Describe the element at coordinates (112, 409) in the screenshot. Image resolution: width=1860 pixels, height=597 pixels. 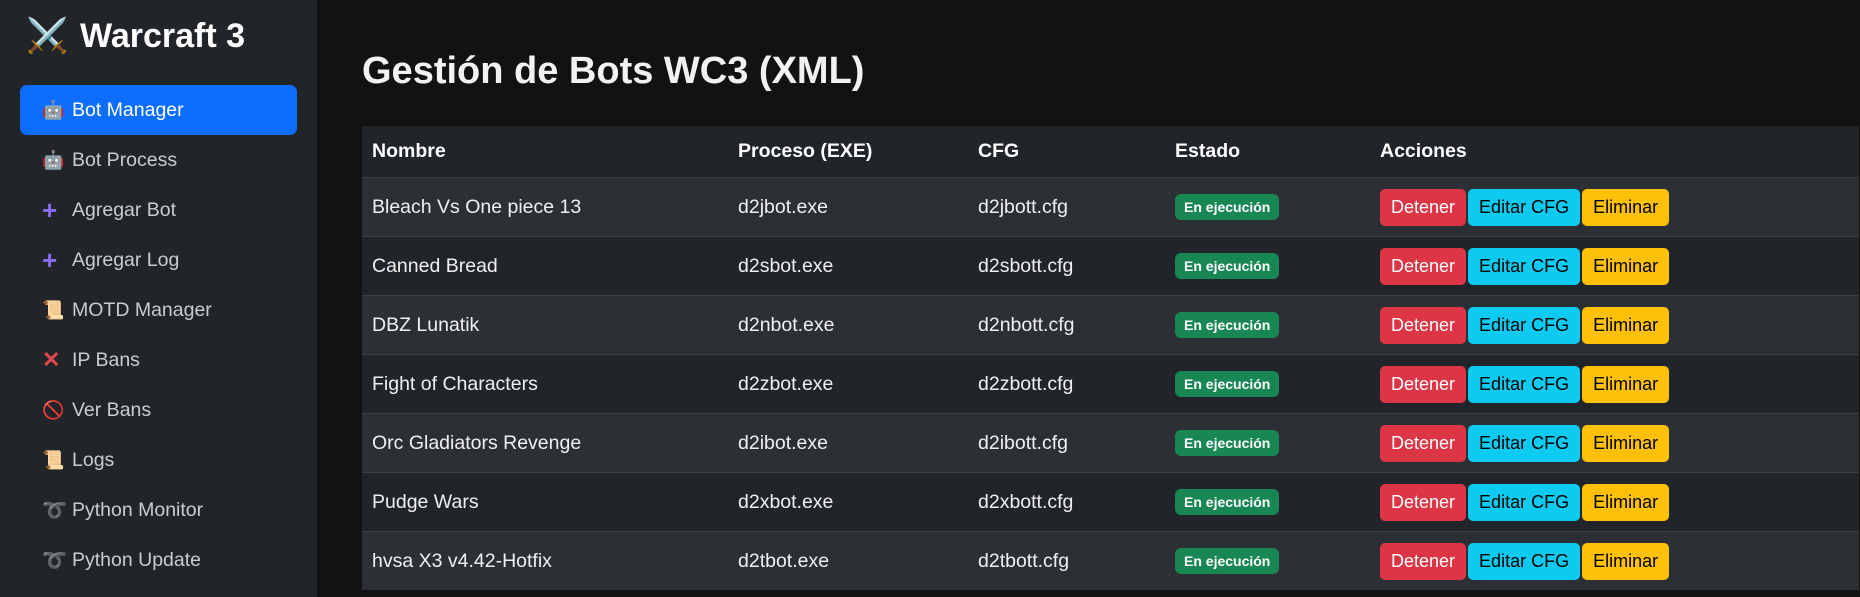
I see `sidebar-item-label: Ver Bans` at that location.